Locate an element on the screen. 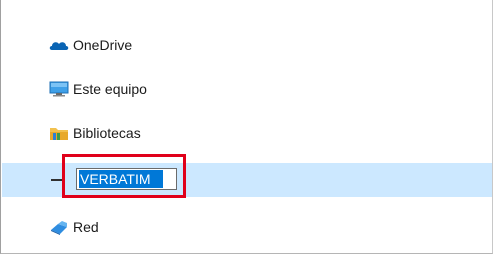 This screenshot has width=494, height=255. rename-input is located at coordinates (121, 179).